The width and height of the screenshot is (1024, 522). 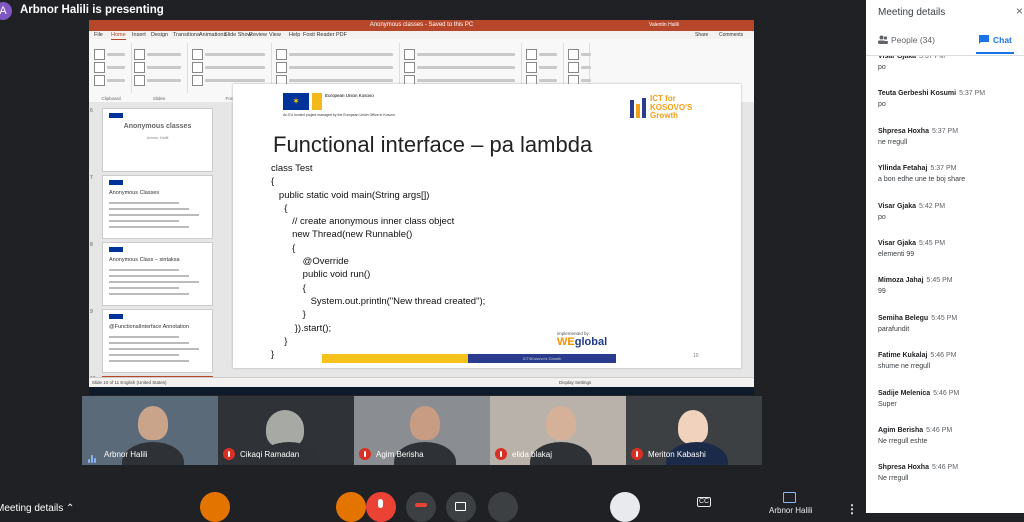 I want to click on presenter-banner: Arbnor Halili is presenting, so click(x=92, y=10).